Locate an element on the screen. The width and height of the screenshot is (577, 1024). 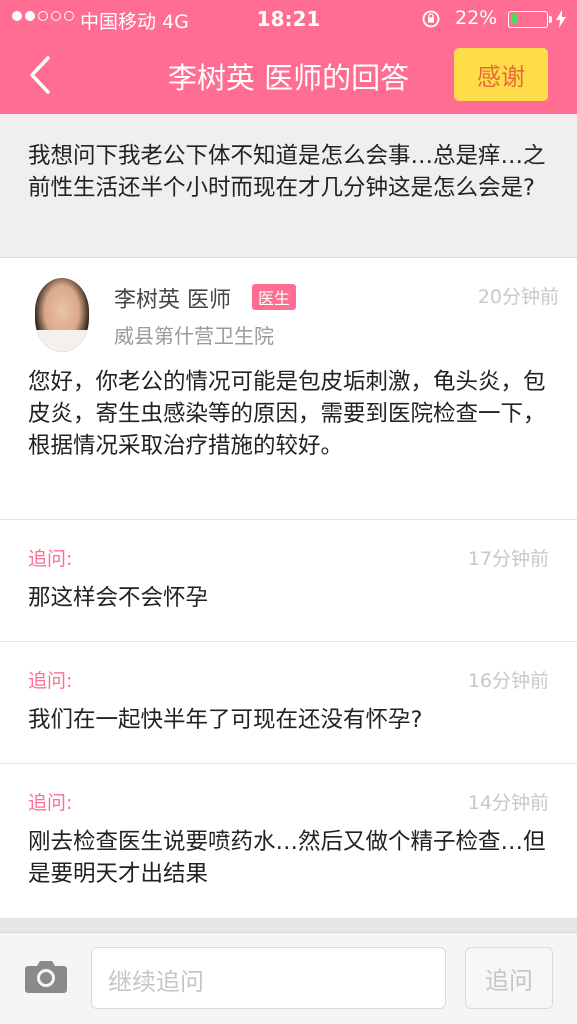
followup-input: 继续追问 is located at coordinates (268, 978).